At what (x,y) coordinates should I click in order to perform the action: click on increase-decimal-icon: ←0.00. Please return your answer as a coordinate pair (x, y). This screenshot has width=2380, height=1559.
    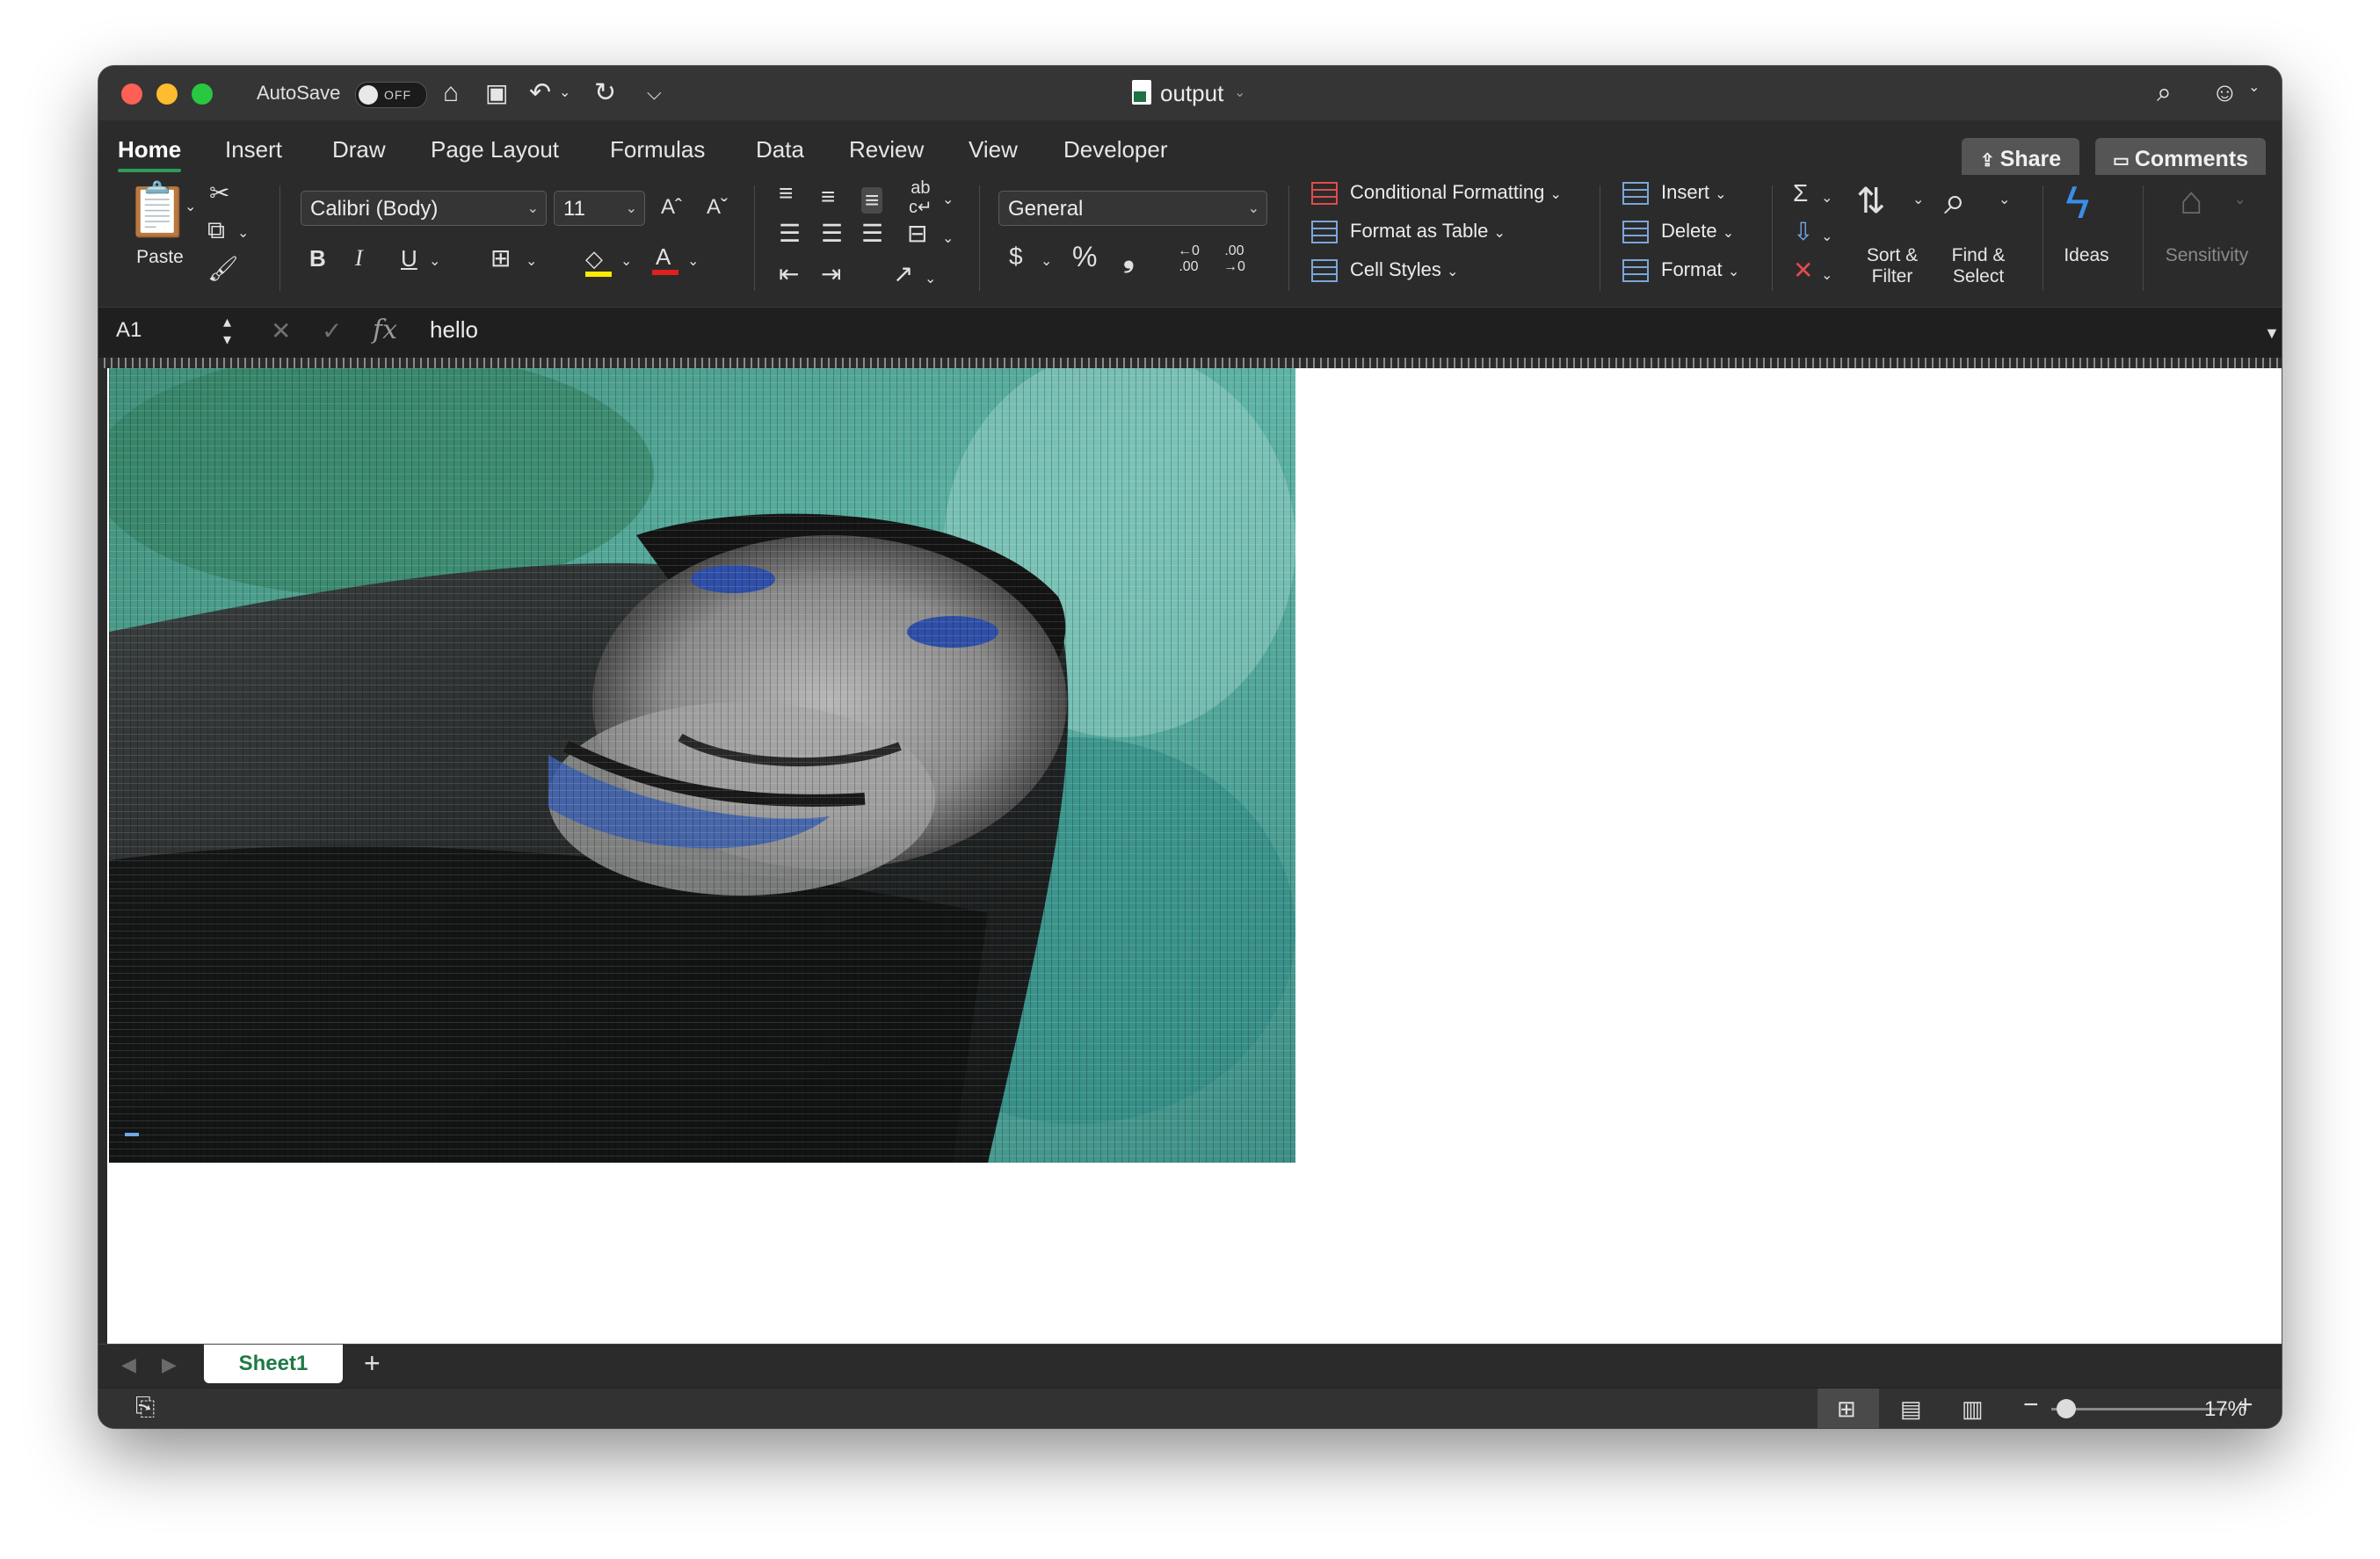
    Looking at the image, I should click on (1189, 259).